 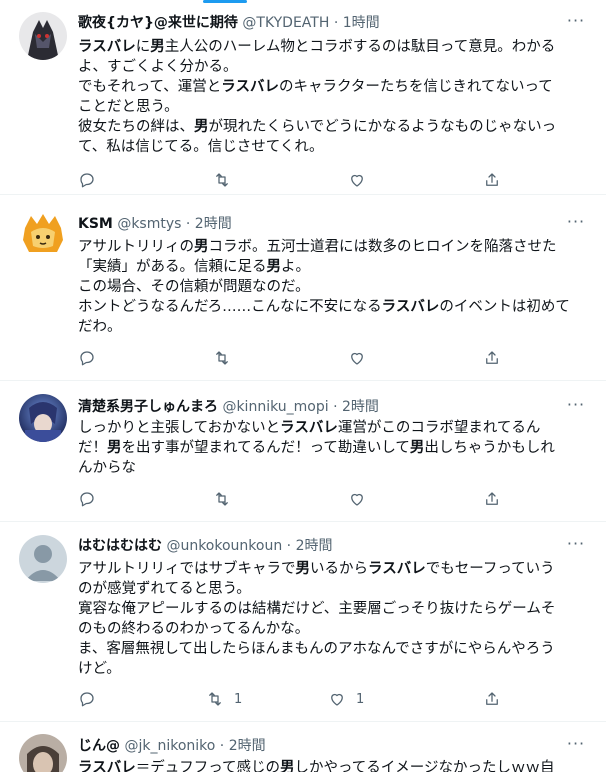 I want to click on text-segment: 運営がこのコラボ望まれてるん, so click(x=439, y=428).